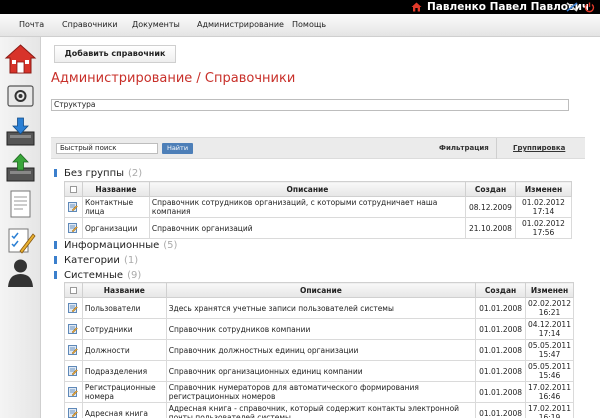 Image resolution: width=600 pixels, height=418 pixels. Describe the element at coordinates (115, 54) in the screenshot. I see `add-reference-button: Добавить справочник` at that location.